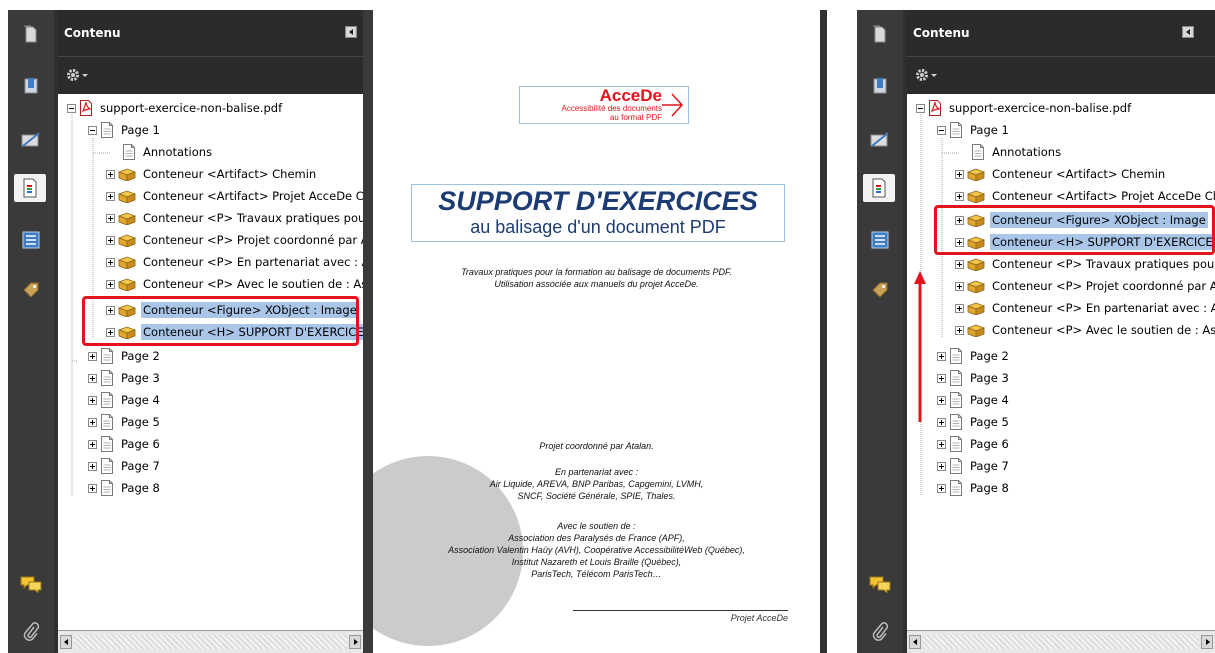 Image resolution: width=1215 pixels, height=653 pixels. I want to click on page-icon, so click(978, 152).